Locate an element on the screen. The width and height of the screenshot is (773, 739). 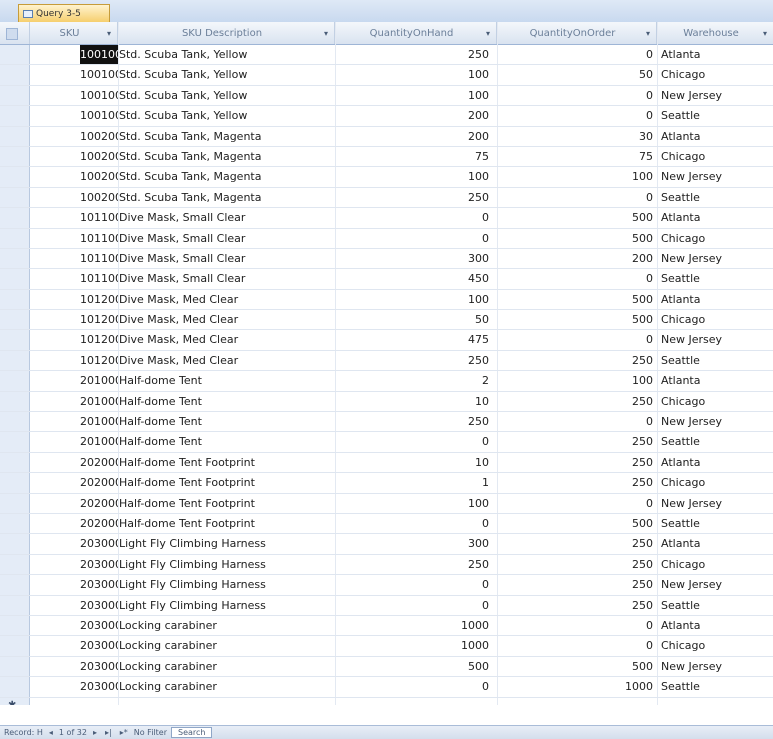
cell-qoo: 75 is located at coordinates (576, 156).